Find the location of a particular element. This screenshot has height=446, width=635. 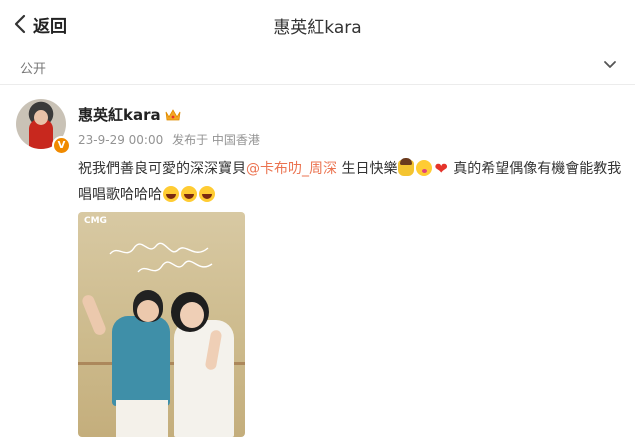

person2-body is located at coordinates (204, 378).